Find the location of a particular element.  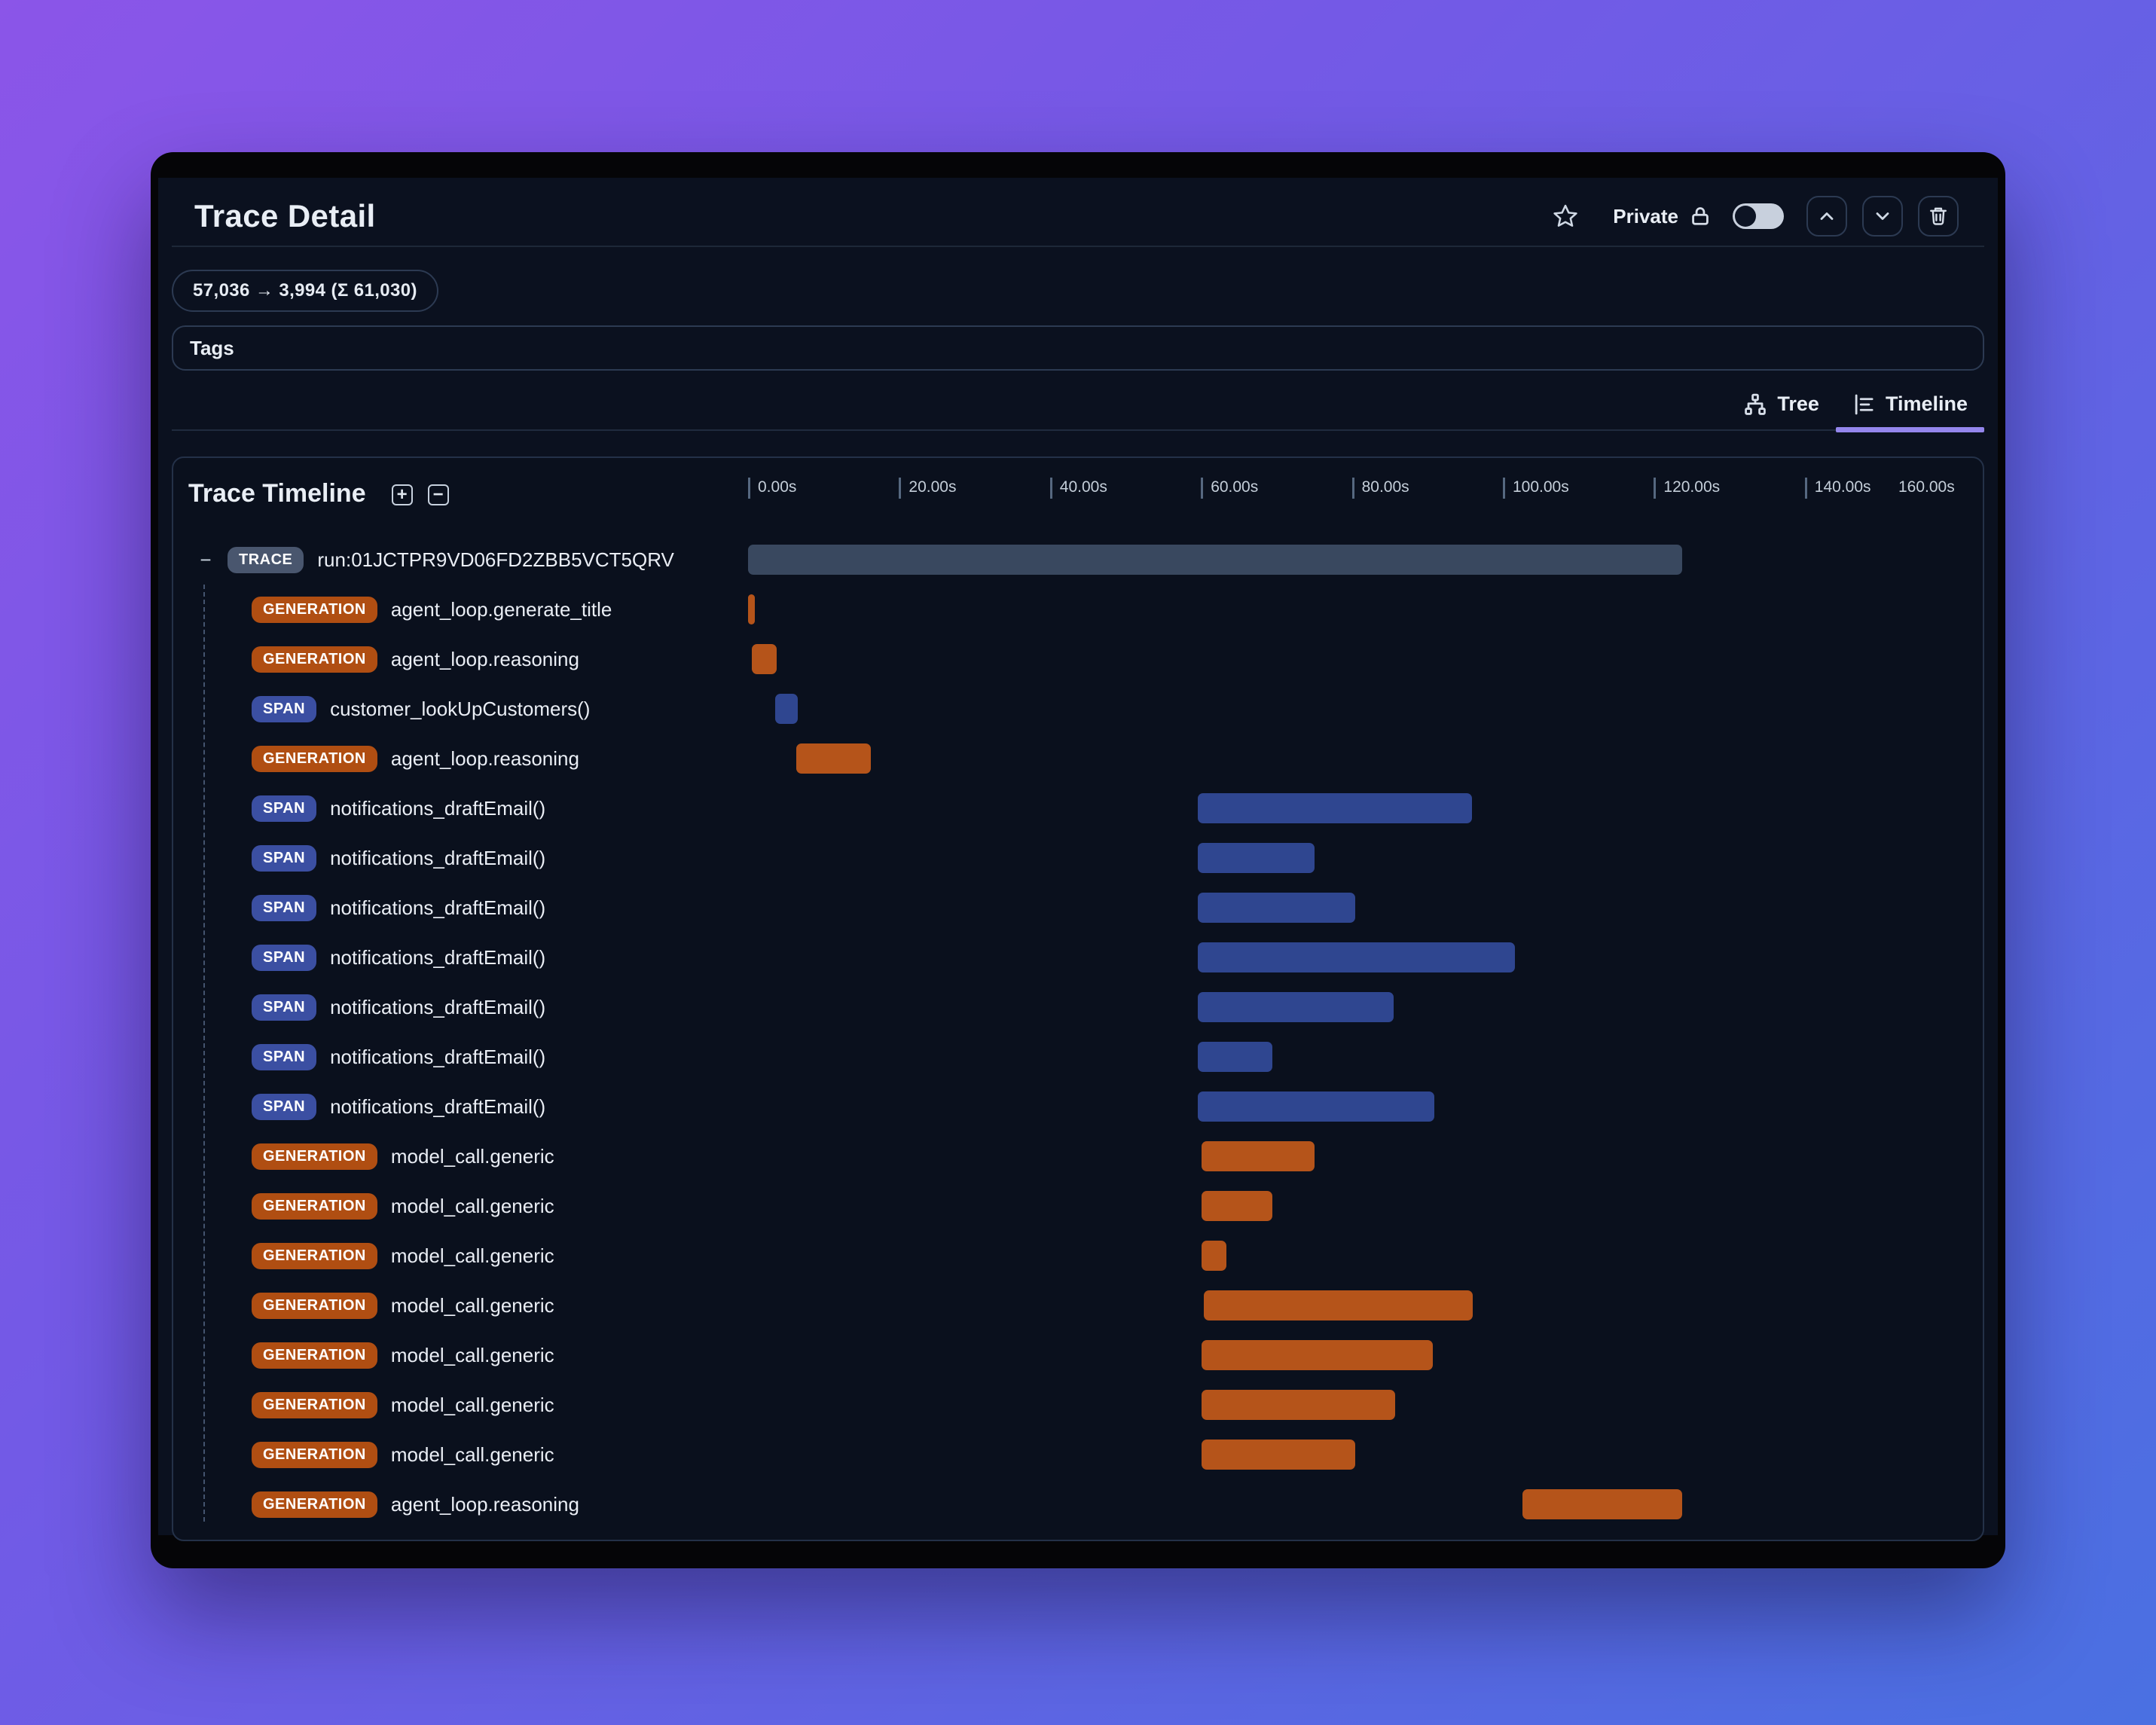

observation-name: customer_lookUpCustomers() is located at coordinates (460, 708).